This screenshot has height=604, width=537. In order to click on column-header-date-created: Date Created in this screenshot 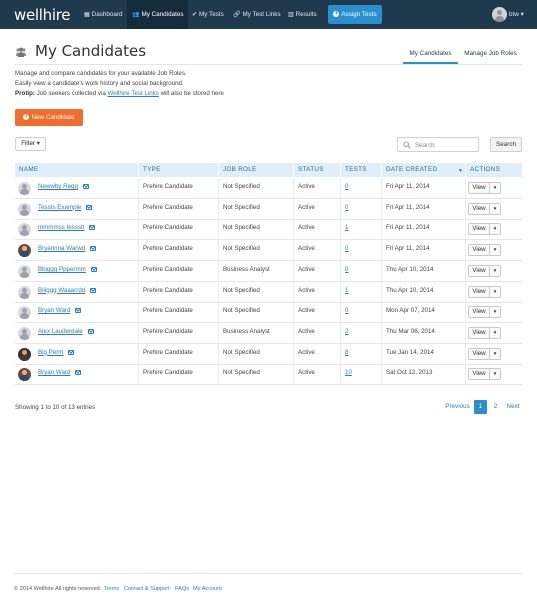, I will do `click(423, 170)`.